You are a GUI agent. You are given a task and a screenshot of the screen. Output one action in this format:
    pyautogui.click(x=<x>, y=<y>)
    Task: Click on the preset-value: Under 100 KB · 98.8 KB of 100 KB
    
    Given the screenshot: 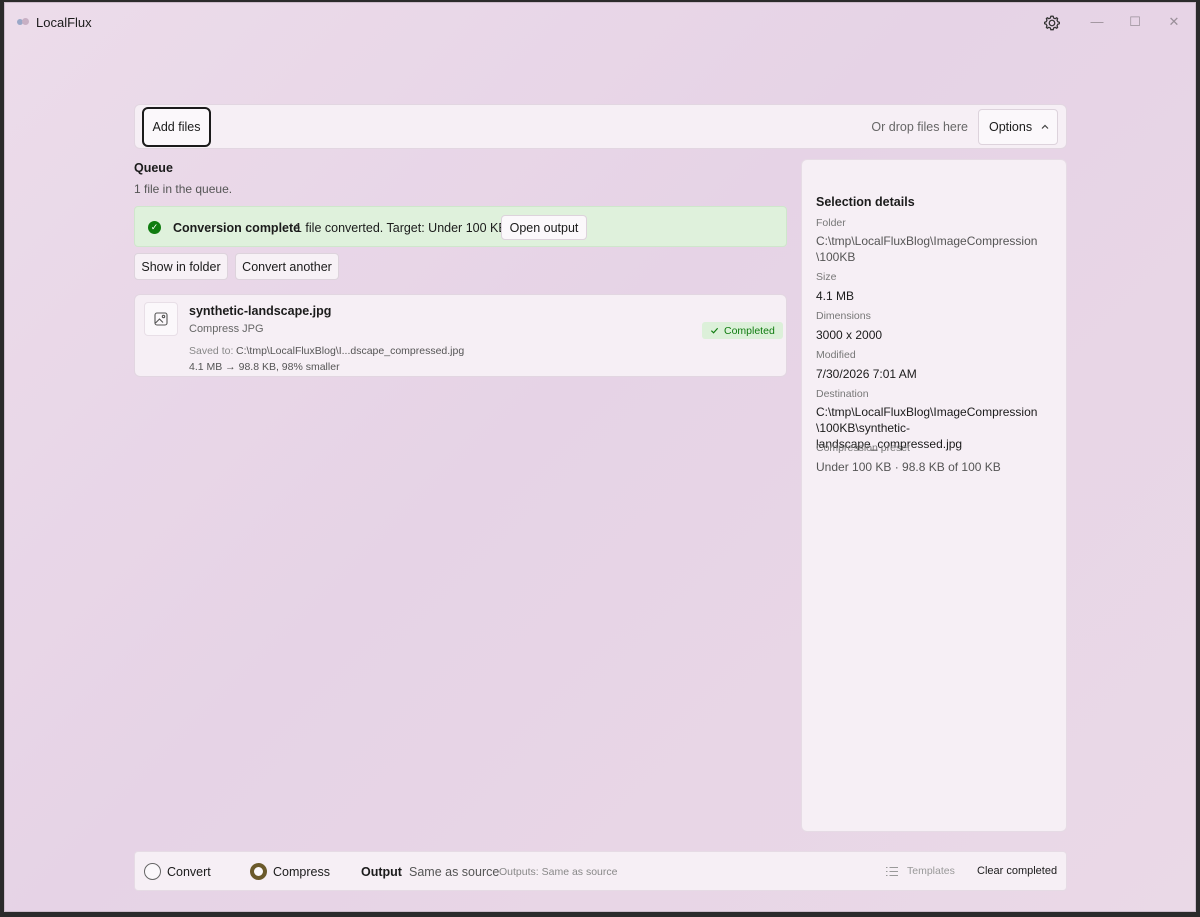 What is the action you would take?
    pyautogui.click(x=908, y=467)
    